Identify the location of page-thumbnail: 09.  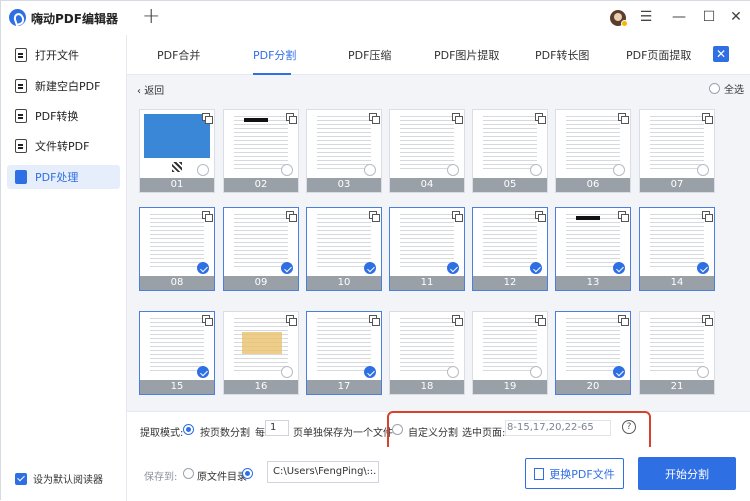
(261, 249).